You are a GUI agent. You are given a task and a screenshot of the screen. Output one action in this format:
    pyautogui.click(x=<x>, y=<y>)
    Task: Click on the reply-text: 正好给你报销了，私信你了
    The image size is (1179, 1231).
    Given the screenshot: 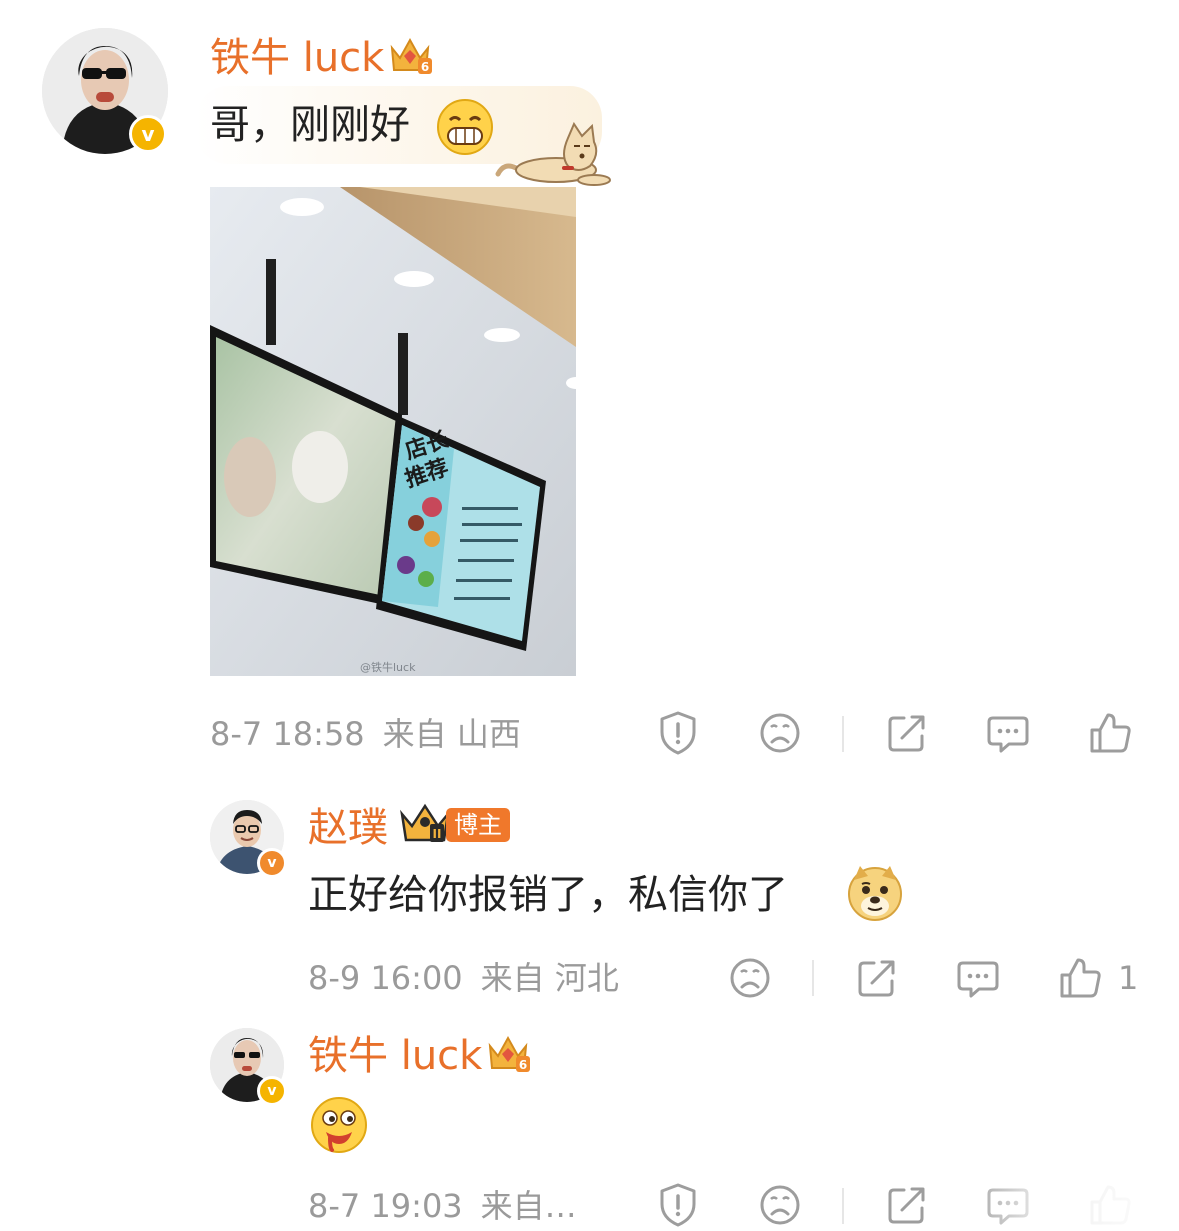 What is the action you would take?
    pyautogui.click(x=548, y=895)
    